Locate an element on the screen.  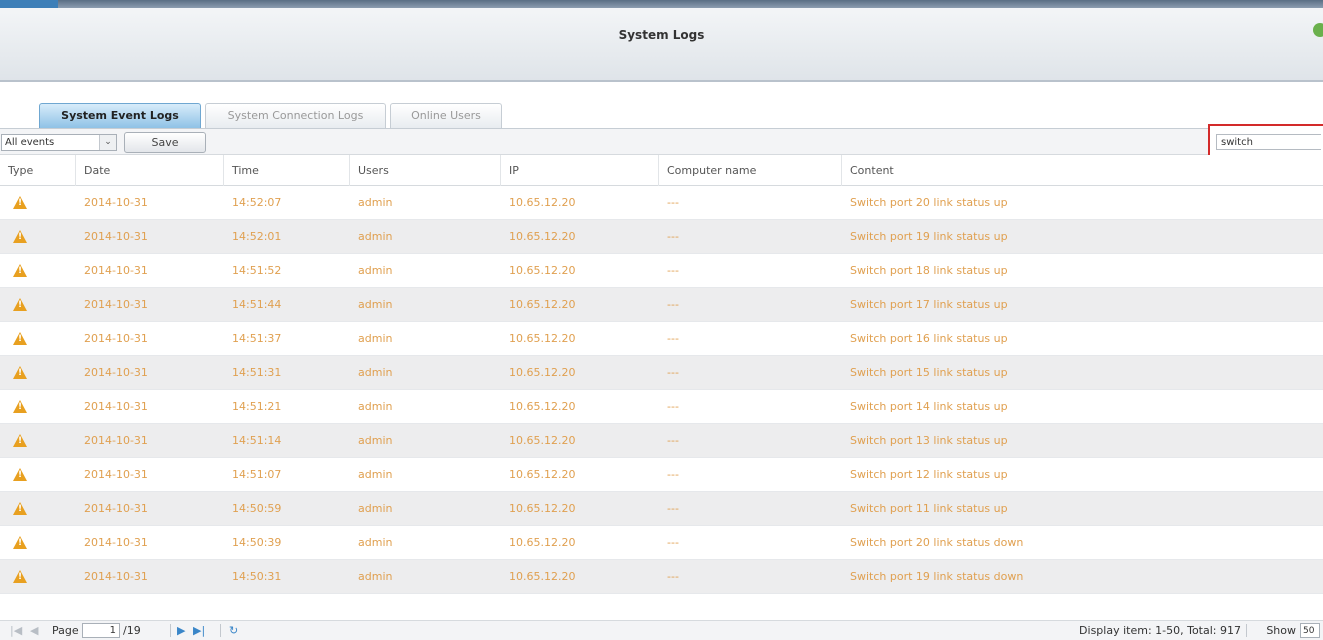
time-cell: 14:50:59 is located at coordinates (257, 508).